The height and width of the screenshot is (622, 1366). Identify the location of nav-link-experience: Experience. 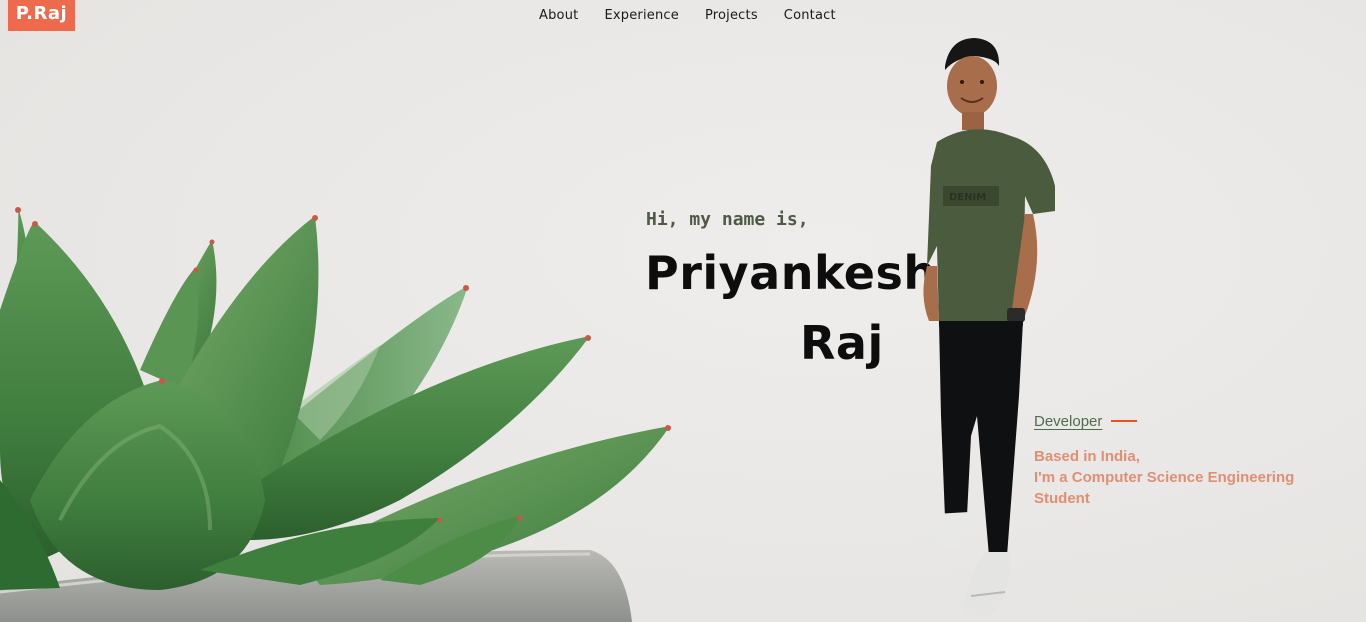
(641, 16).